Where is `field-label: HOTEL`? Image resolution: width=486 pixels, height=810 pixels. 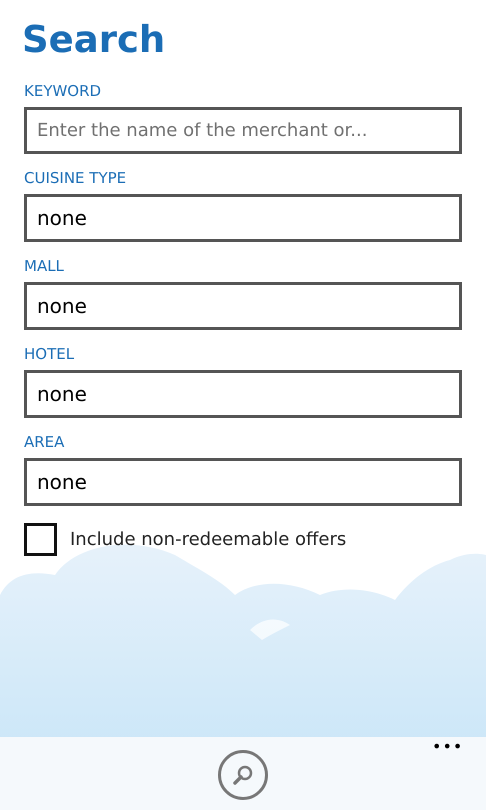
field-label: HOTEL is located at coordinates (50, 354).